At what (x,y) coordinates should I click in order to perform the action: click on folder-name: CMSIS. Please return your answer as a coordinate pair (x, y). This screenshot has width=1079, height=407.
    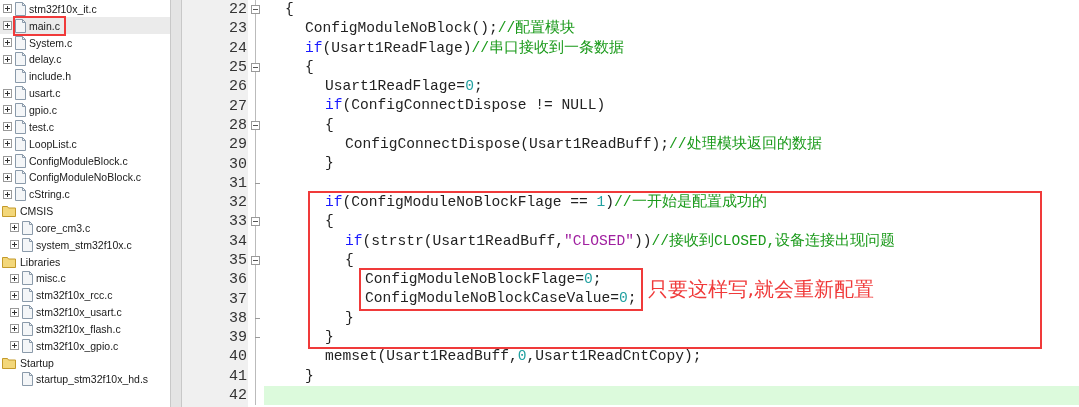
    Looking at the image, I should click on (37, 211).